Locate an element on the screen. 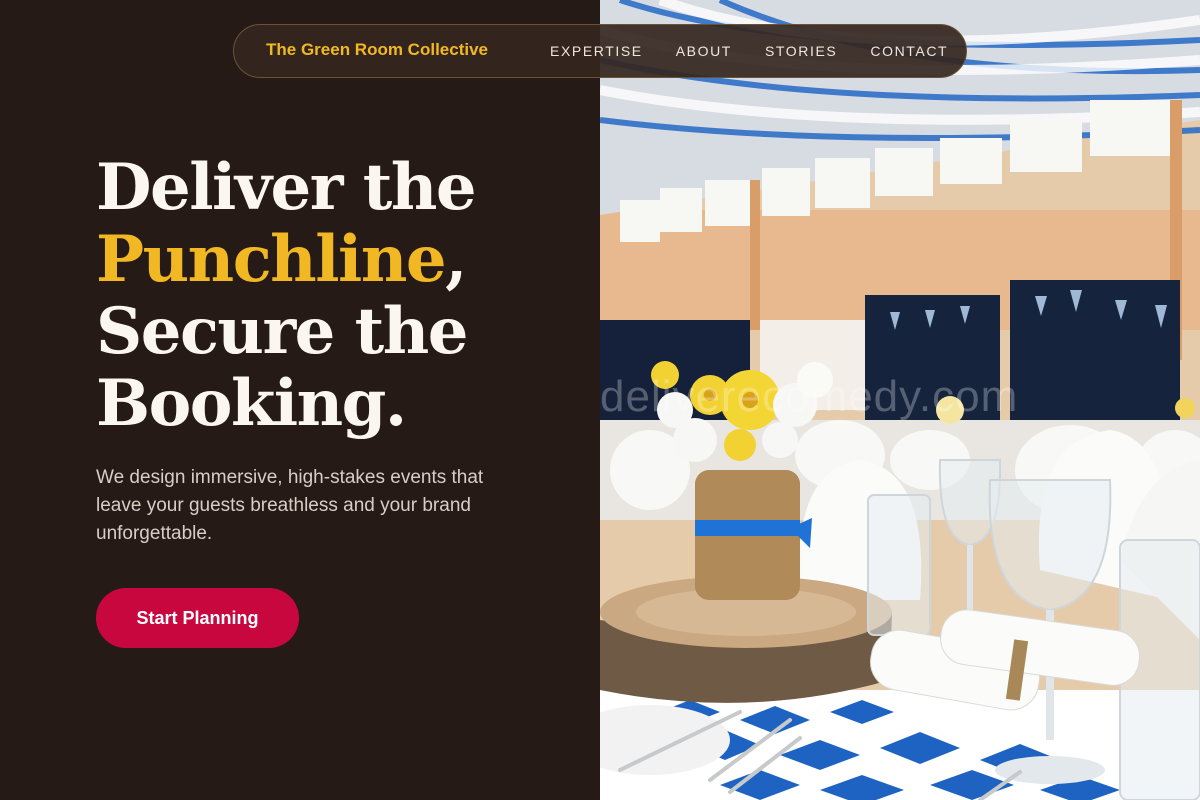 Image resolution: width=1200 pixels, height=800 pixels. headline-line-3: Secure the is located at coordinates (282, 331).